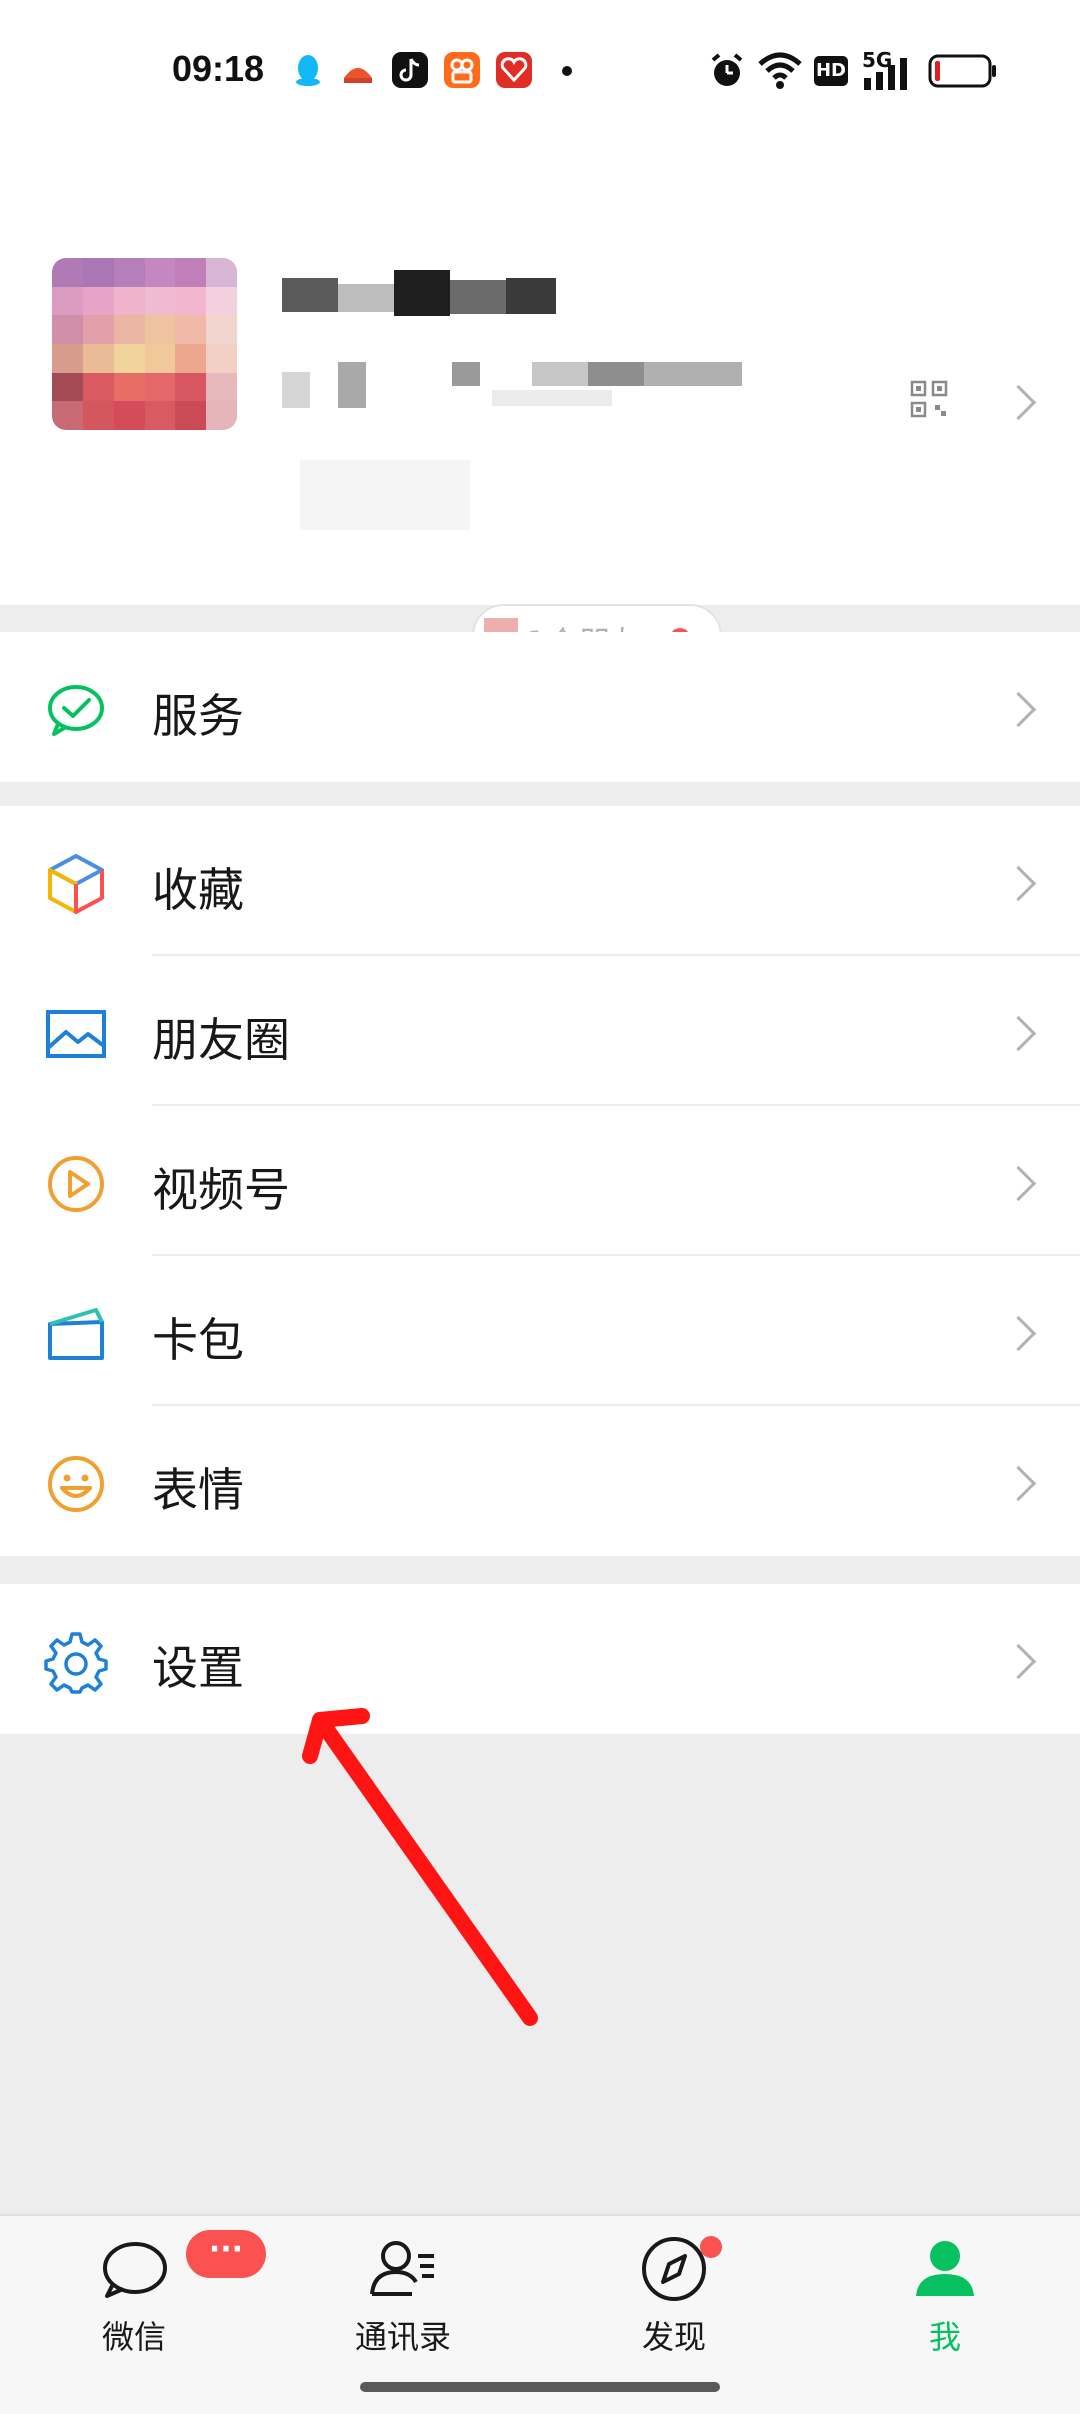  What do you see at coordinates (402, 2268) in the screenshot?
I see `contacts-icon` at bounding box center [402, 2268].